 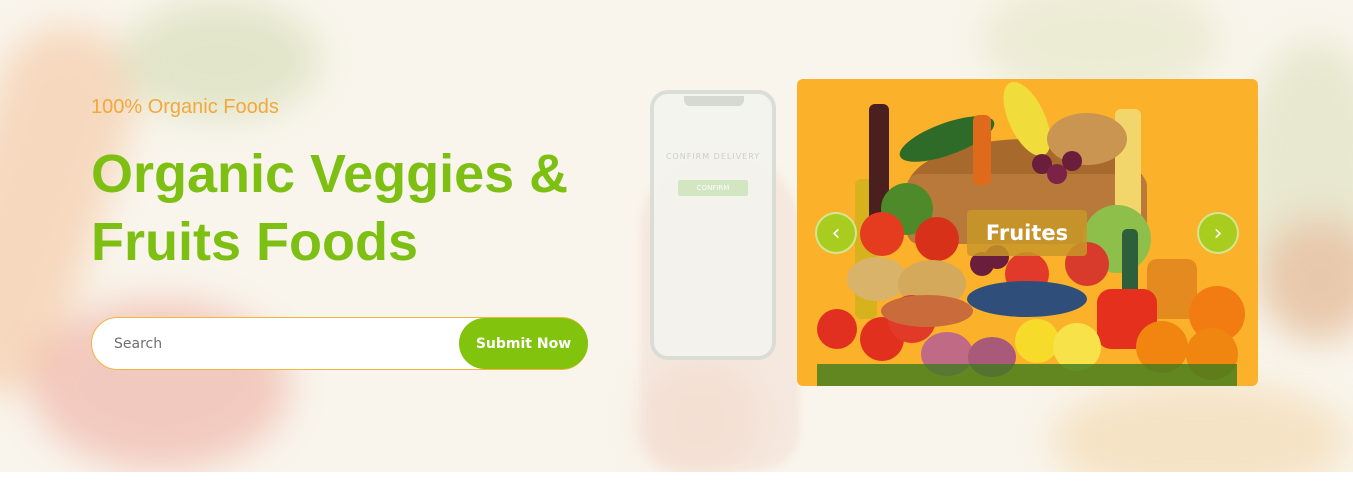 I want to click on hero-headline: Organic Veggies & Fruits Foods, so click(x=371, y=208).